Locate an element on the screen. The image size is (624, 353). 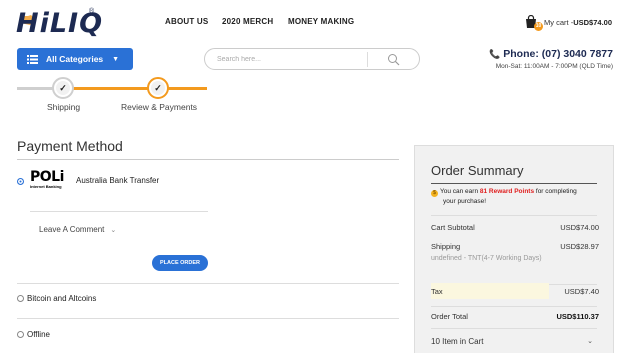
poli-logo-word: POLi is located at coordinates (47, 177).